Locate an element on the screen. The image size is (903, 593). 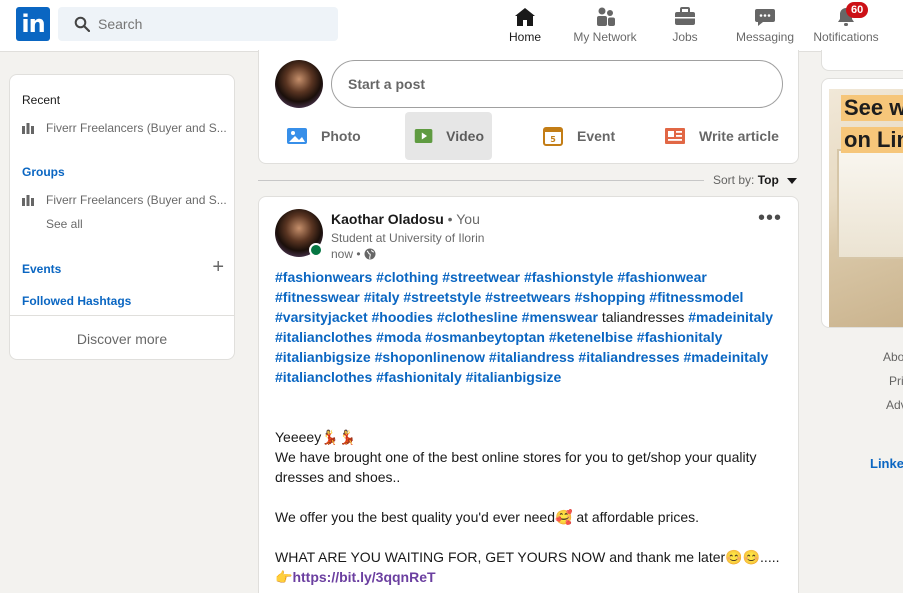
nav-messaging: Messaging is located at coordinates (765, 26).